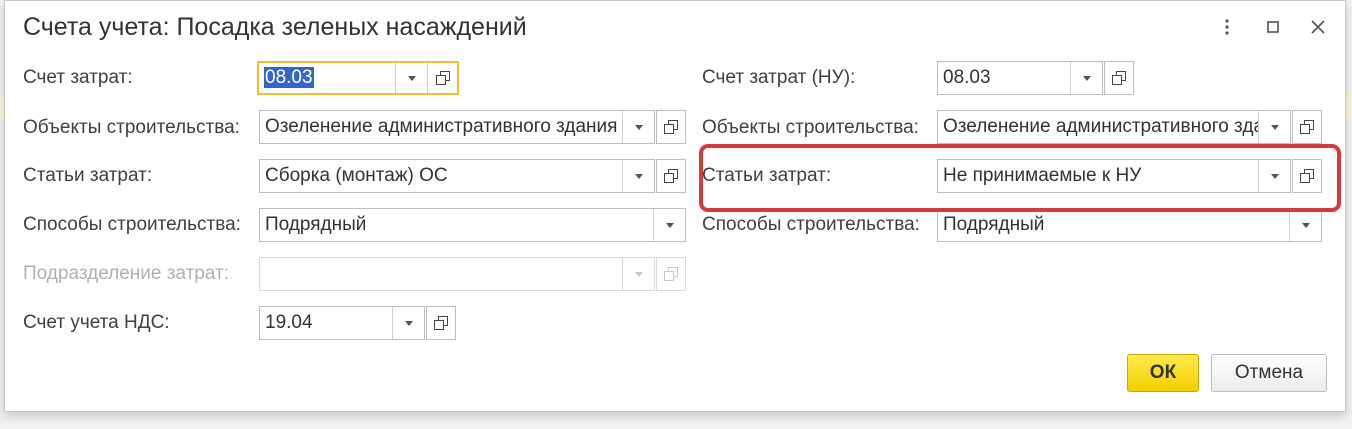  Describe the element at coordinates (1307, 127) in the screenshot. I see `tax-construction-objects-open-icon` at that location.